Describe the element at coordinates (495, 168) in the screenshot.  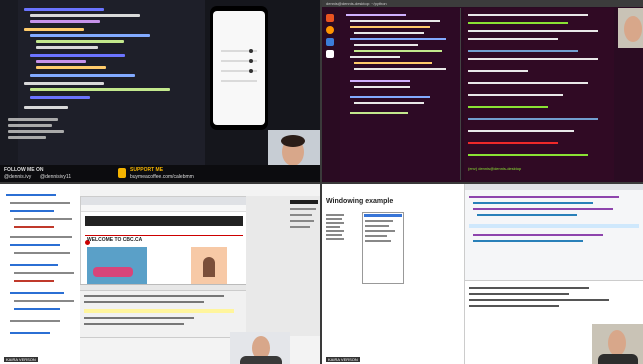
I see `terminal-prompt: (env) dennis@dennis-desktop` at that location.